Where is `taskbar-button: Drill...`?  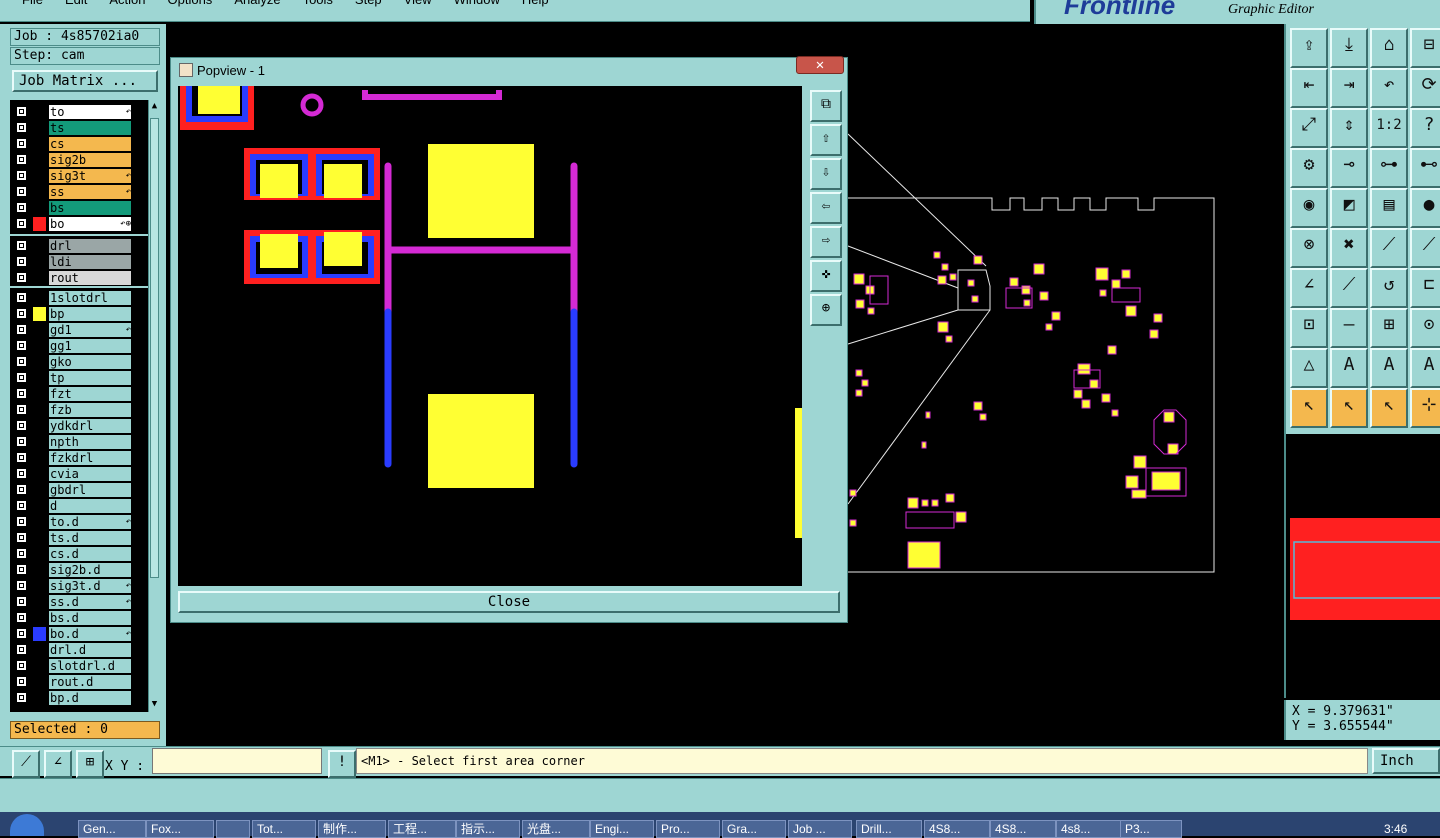 taskbar-button: Drill... is located at coordinates (889, 829).